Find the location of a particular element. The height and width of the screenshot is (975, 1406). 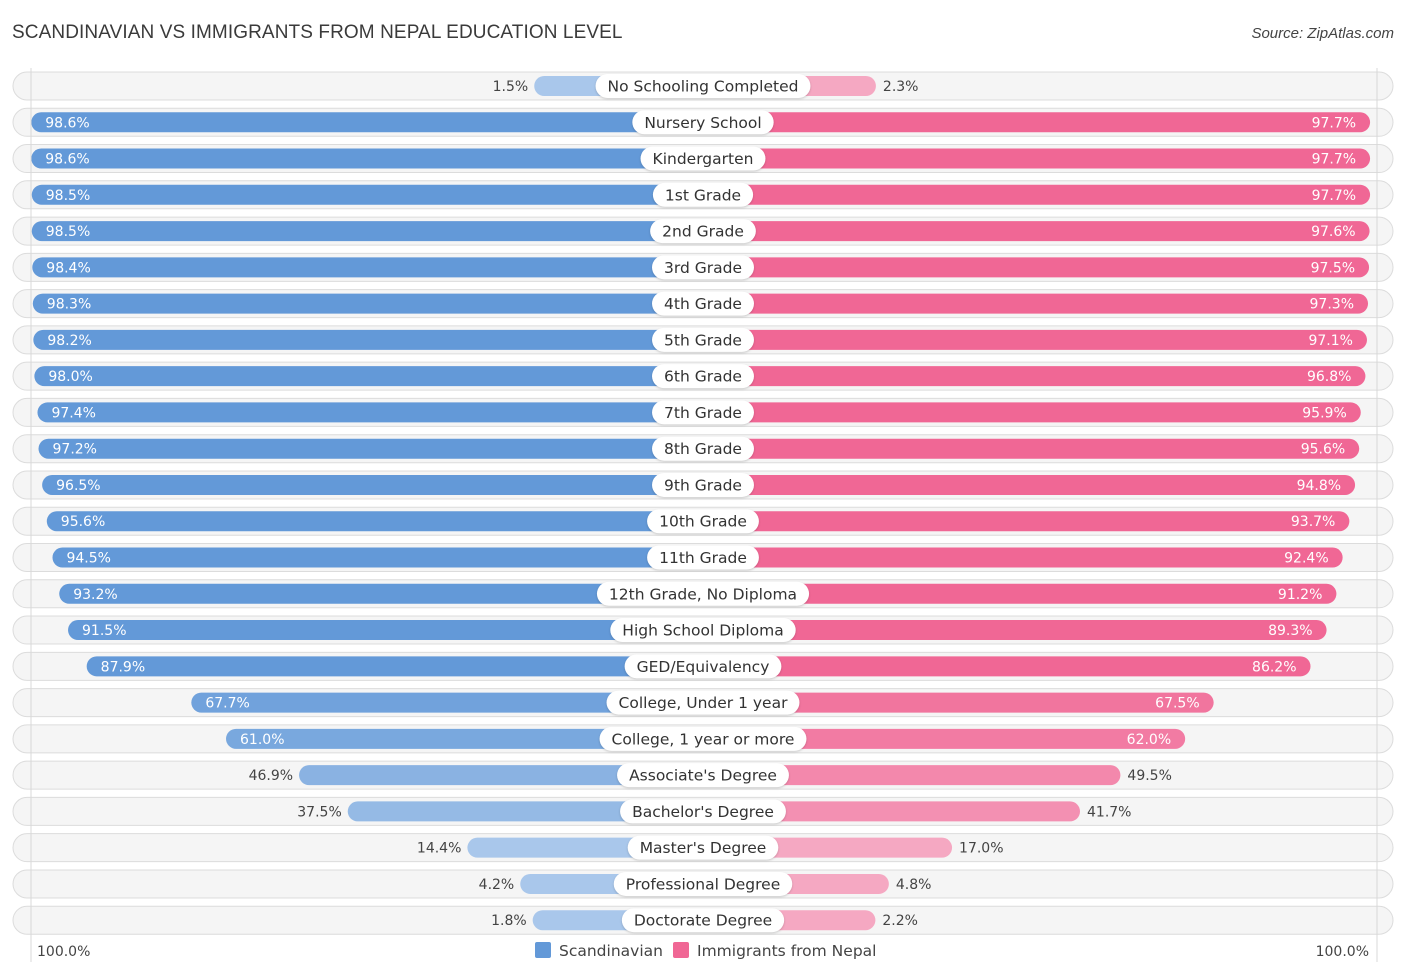

value-label-scandinavian: 95.6% is located at coordinates (83, 522).